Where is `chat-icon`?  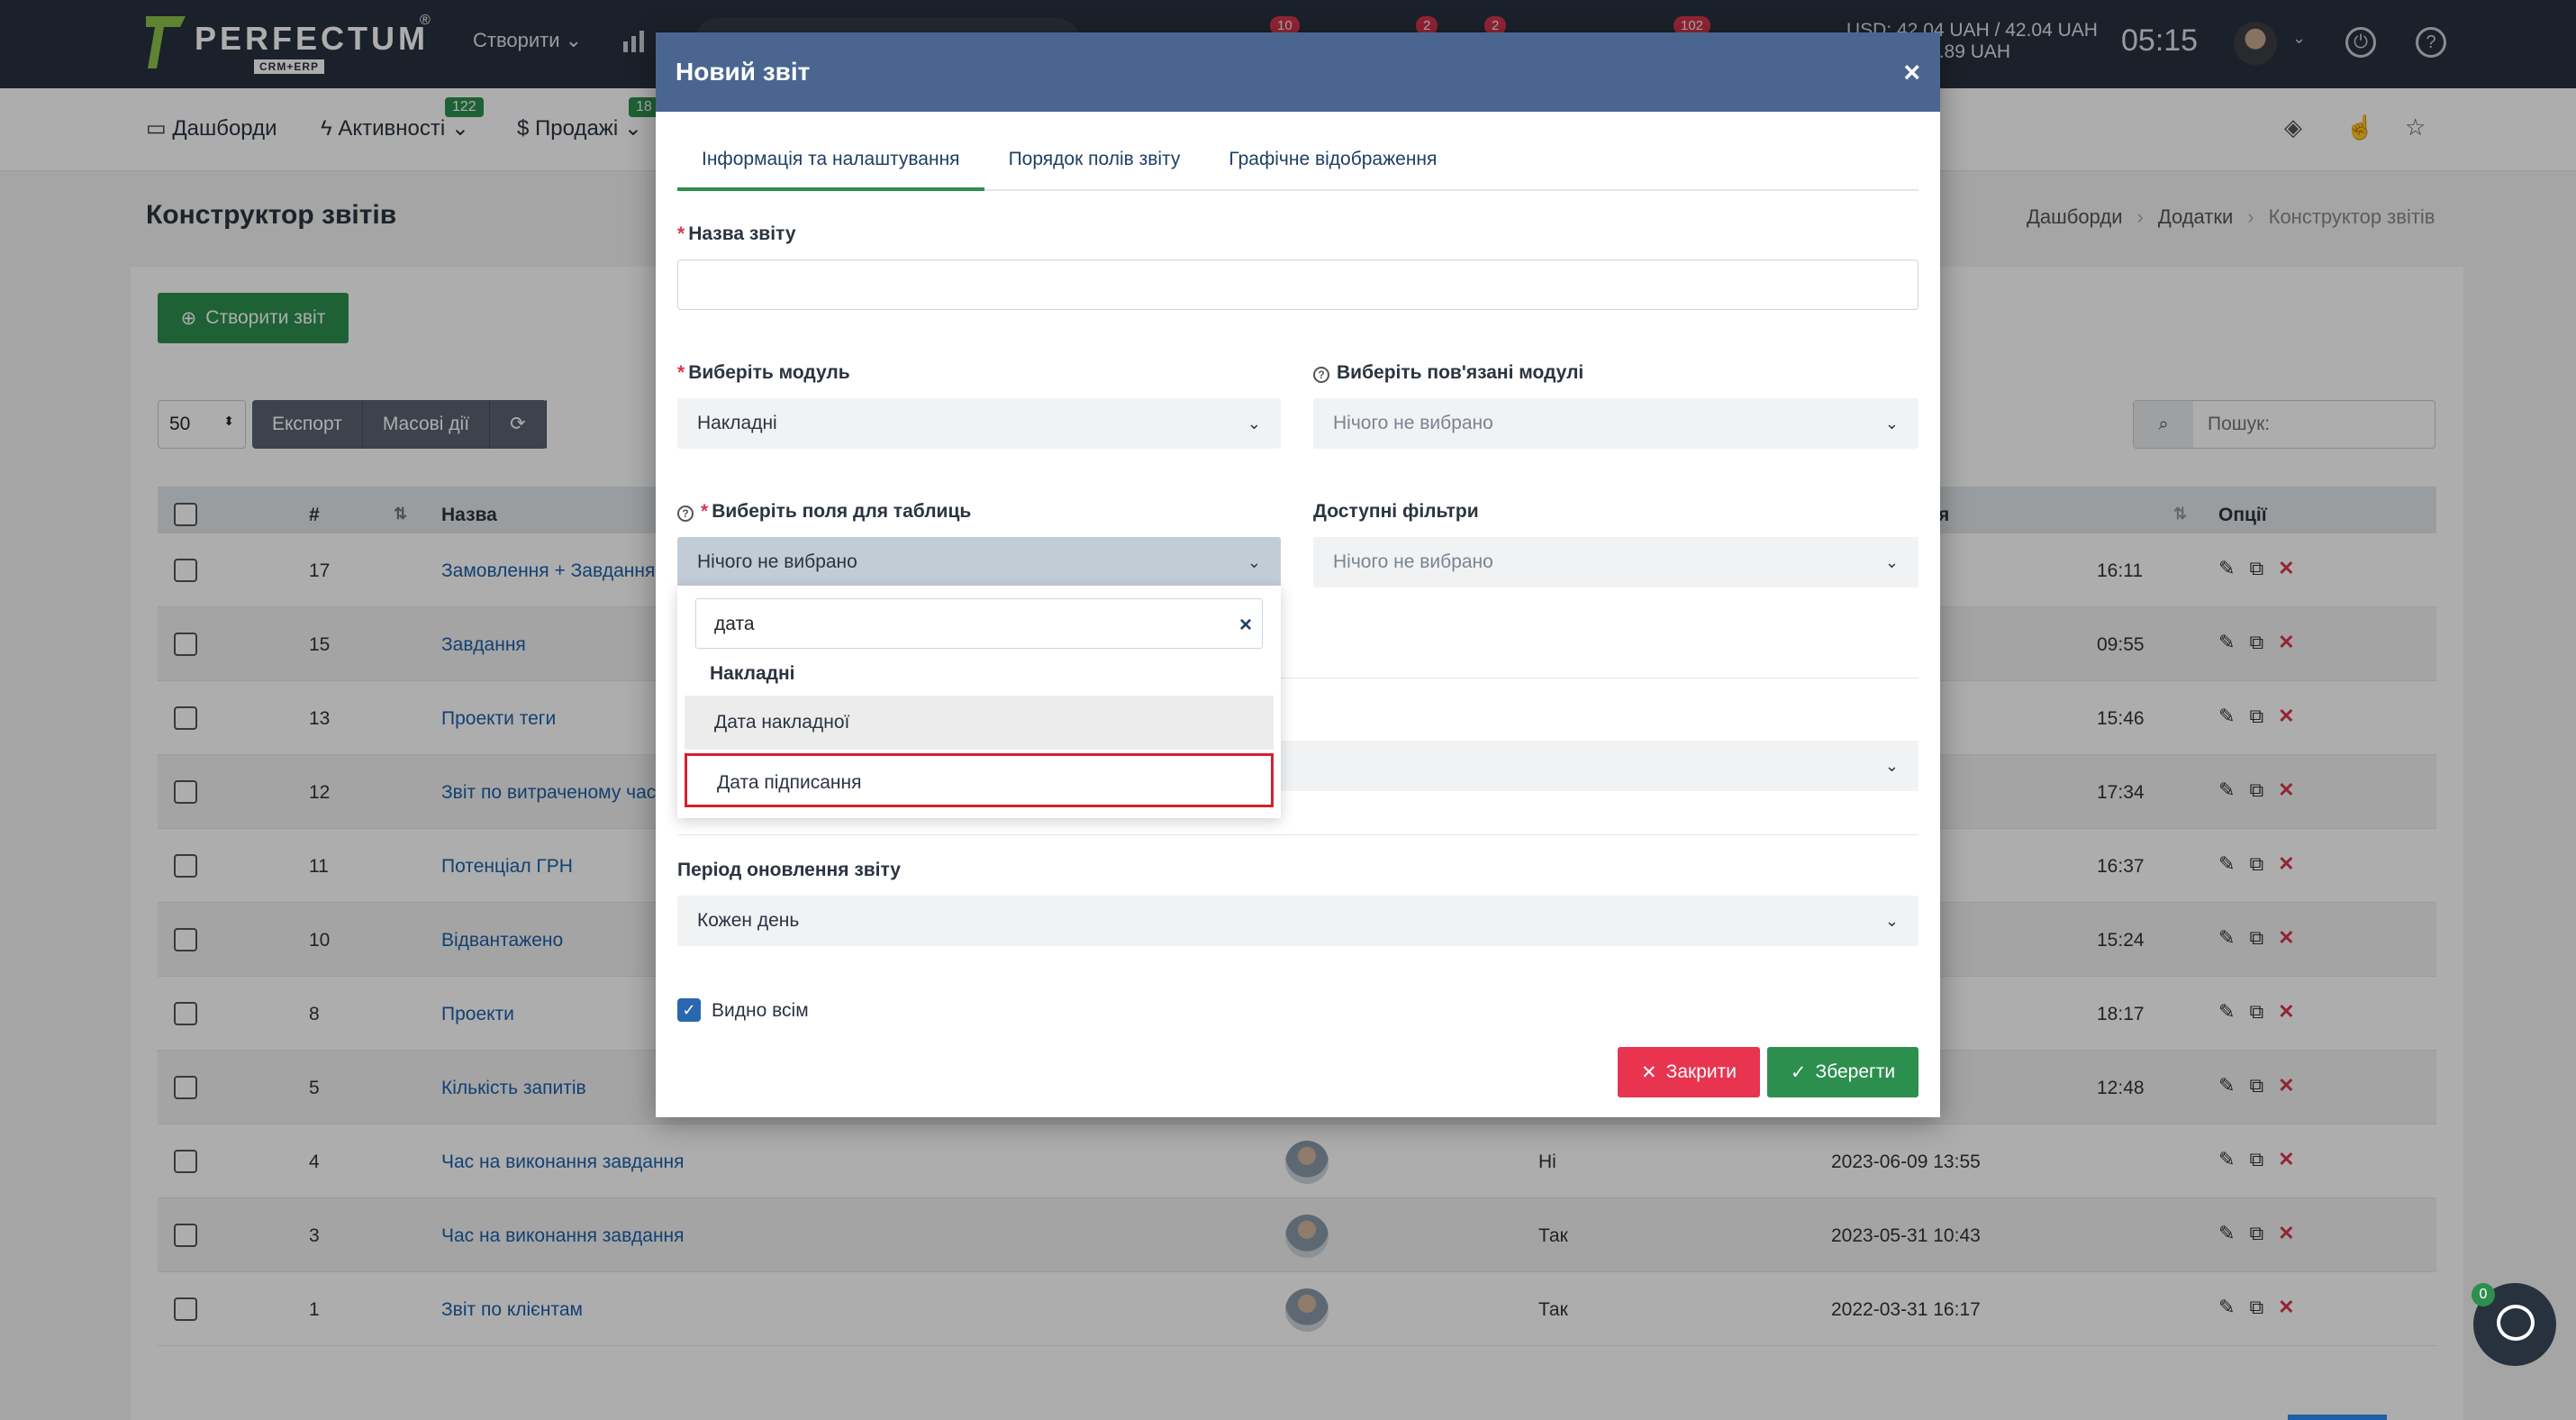 chat-icon is located at coordinates (2516, 1323).